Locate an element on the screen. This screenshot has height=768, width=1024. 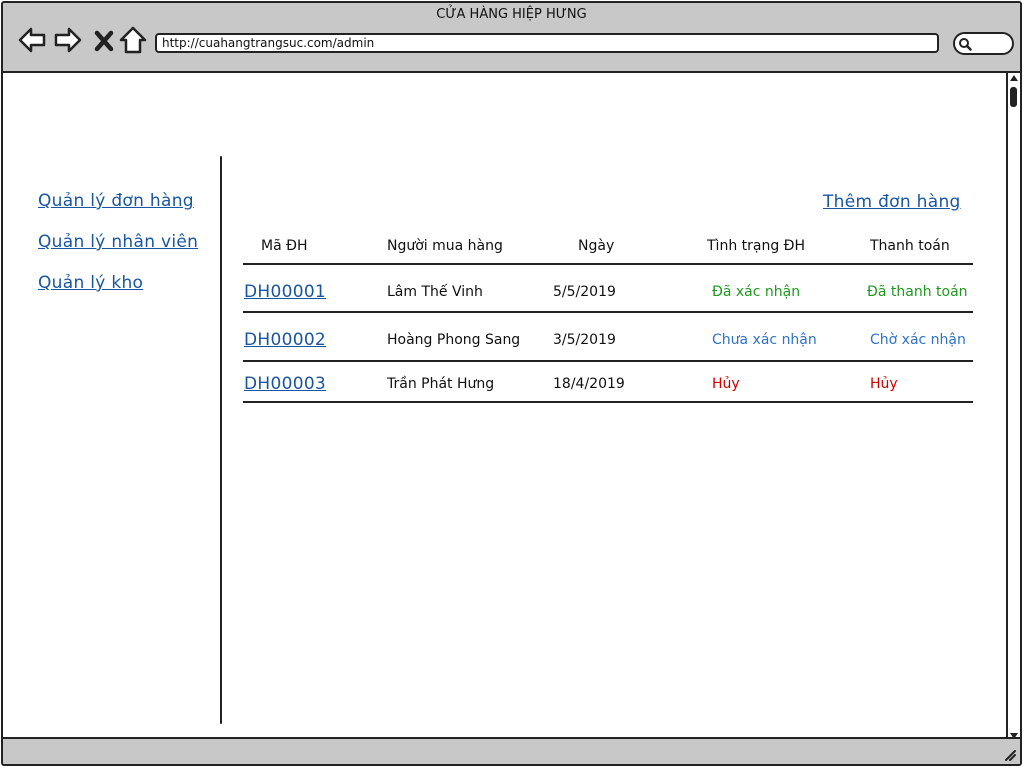
sidebar-item-inventory-management: Quản lý kho is located at coordinates (125, 283).